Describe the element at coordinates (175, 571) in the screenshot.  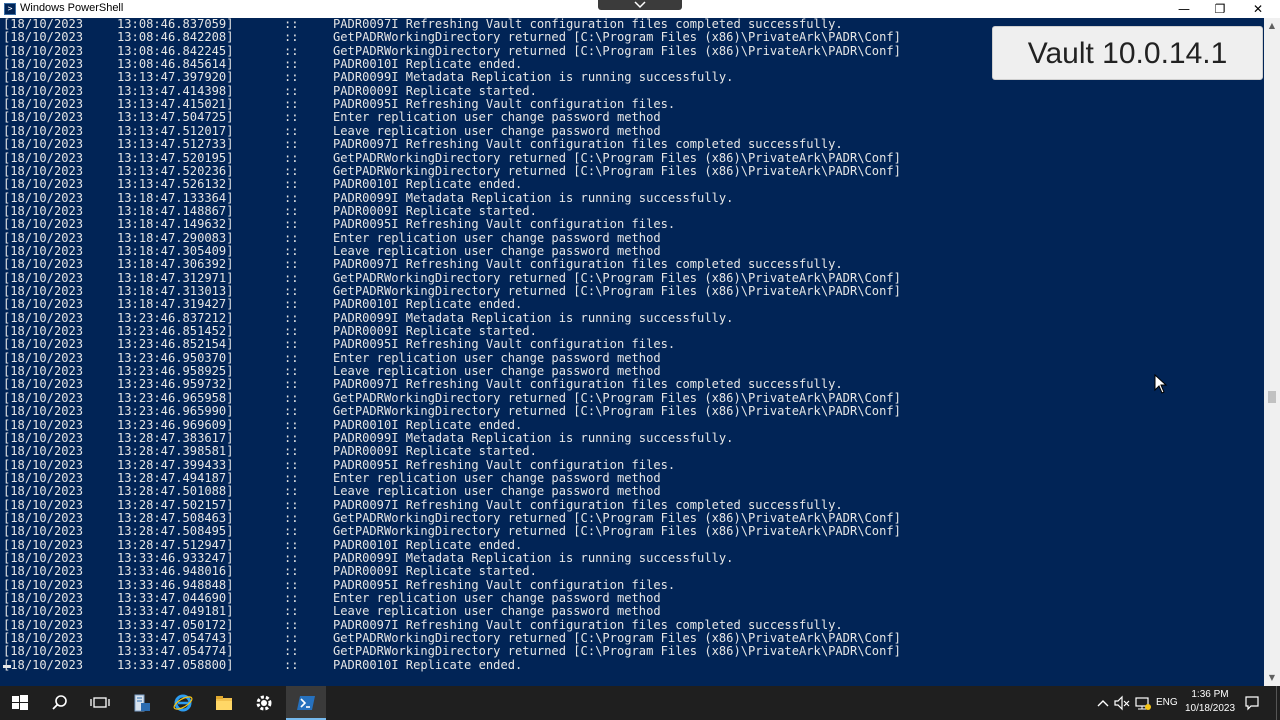
I see `log-time: 13:33:46.948016]` at that location.